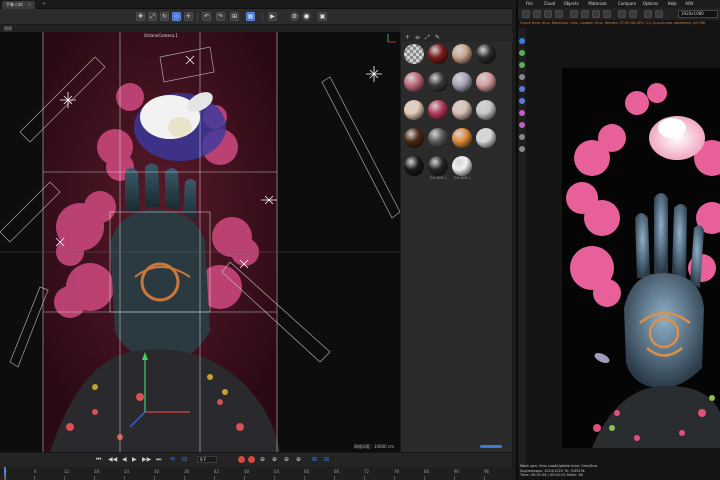 This screenshot has width=720, height=480. Describe the element at coordinates (664, 290) in the screenshot. I see `render-glass-hand` at that location.